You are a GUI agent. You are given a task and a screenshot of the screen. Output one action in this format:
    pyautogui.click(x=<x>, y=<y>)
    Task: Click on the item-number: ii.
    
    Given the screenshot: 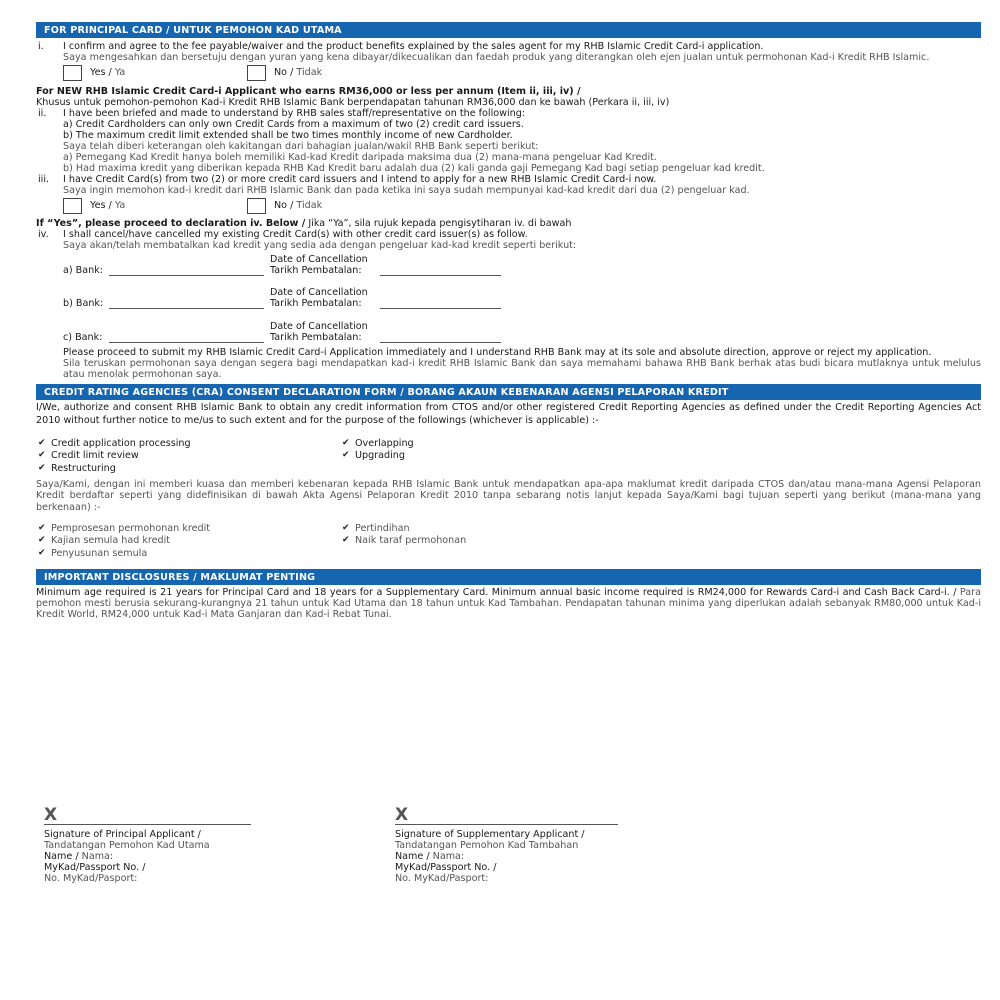 What is the action you would take?
    pyautogui.click(x=42, y=113)
    